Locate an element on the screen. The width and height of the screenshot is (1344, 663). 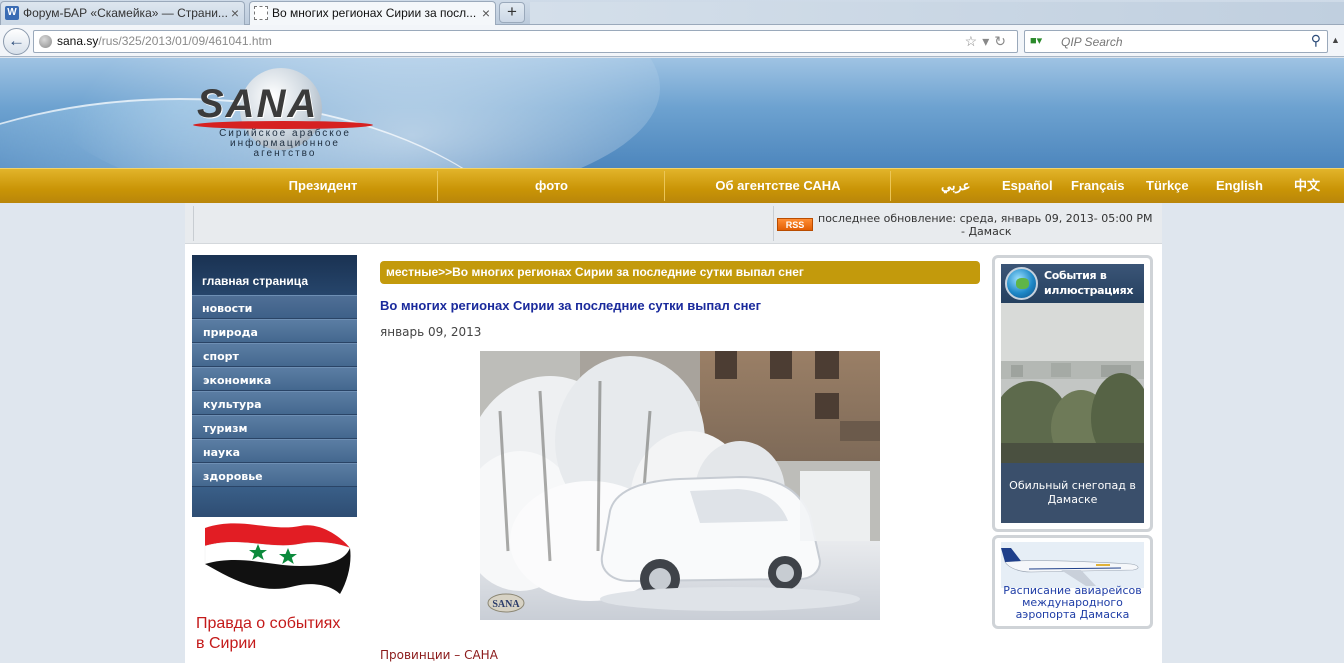
gallery-caption: Обильный снегопад в Дамаске is located at coordinates (1072, 493).